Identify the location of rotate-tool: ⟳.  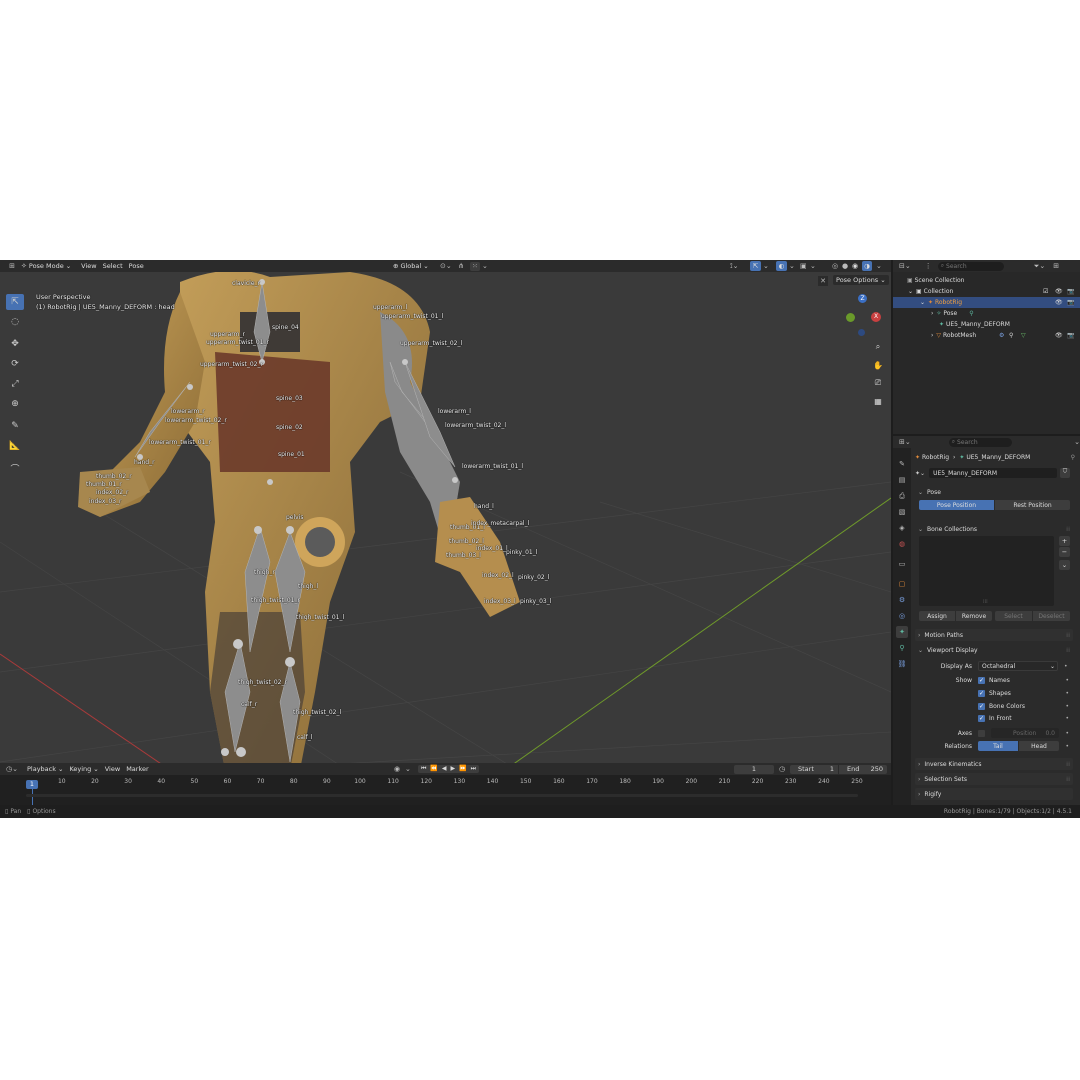
(15, 364).